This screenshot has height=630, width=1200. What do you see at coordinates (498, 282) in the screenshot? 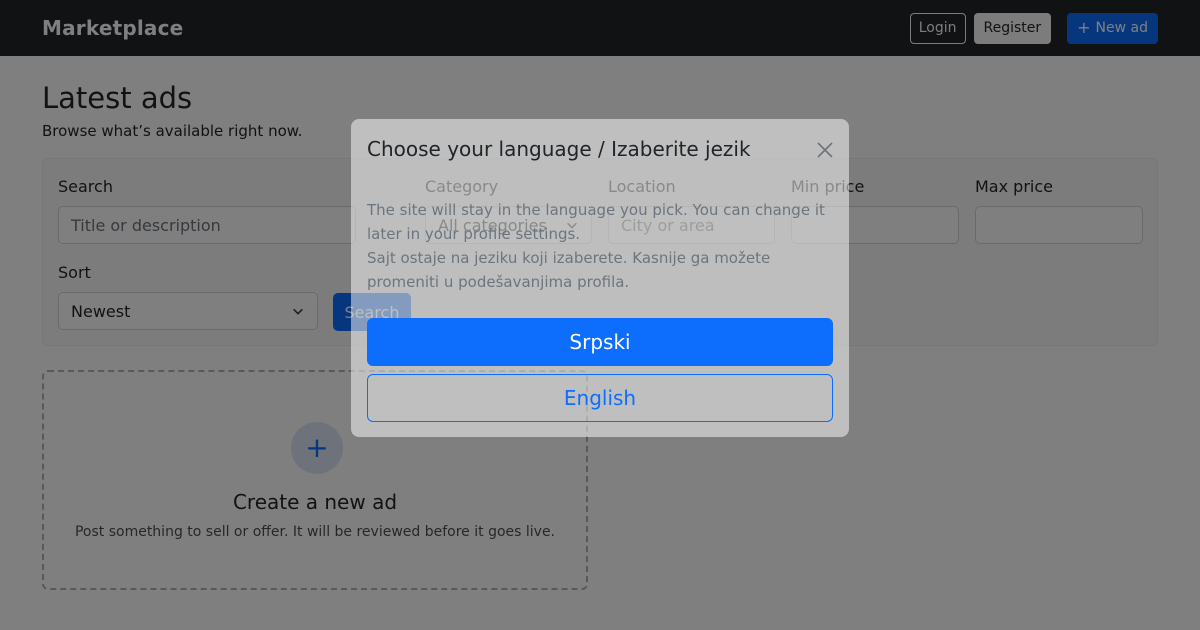
I see `modal-text-sr-line2: promeniti u podešavanjima profila.` at bounding box center [498, 282].